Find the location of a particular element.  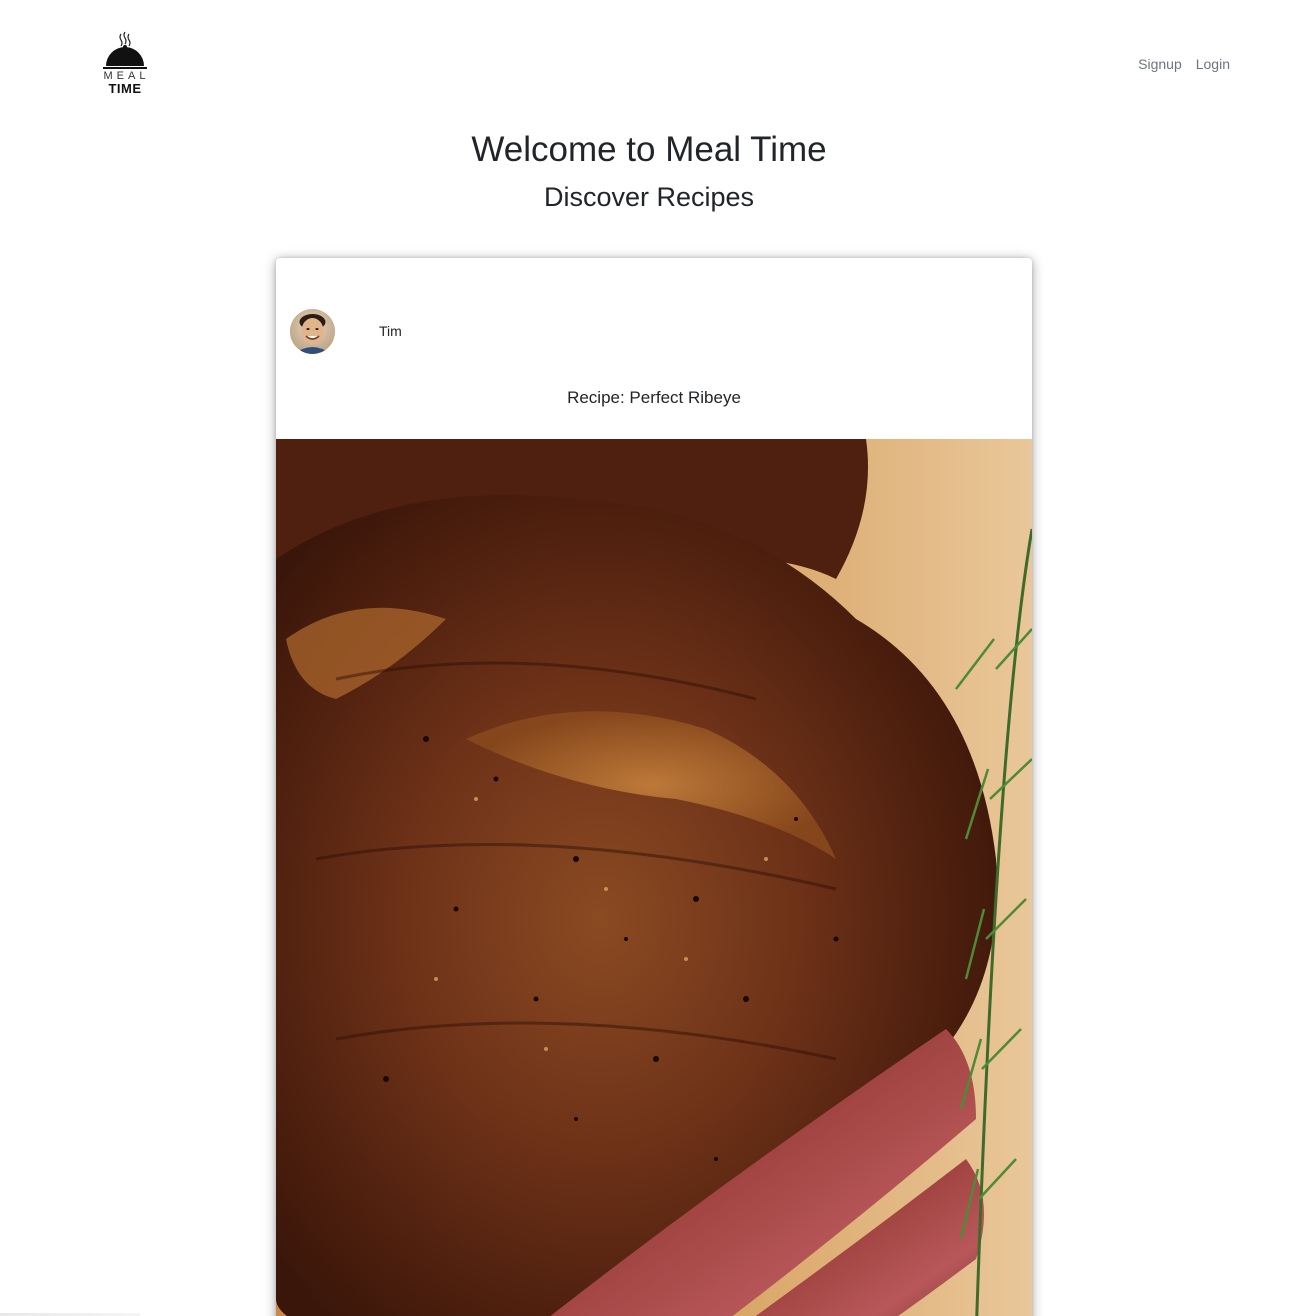

page-title: Welcome to Meal Time is located at coordinates (649, 149).